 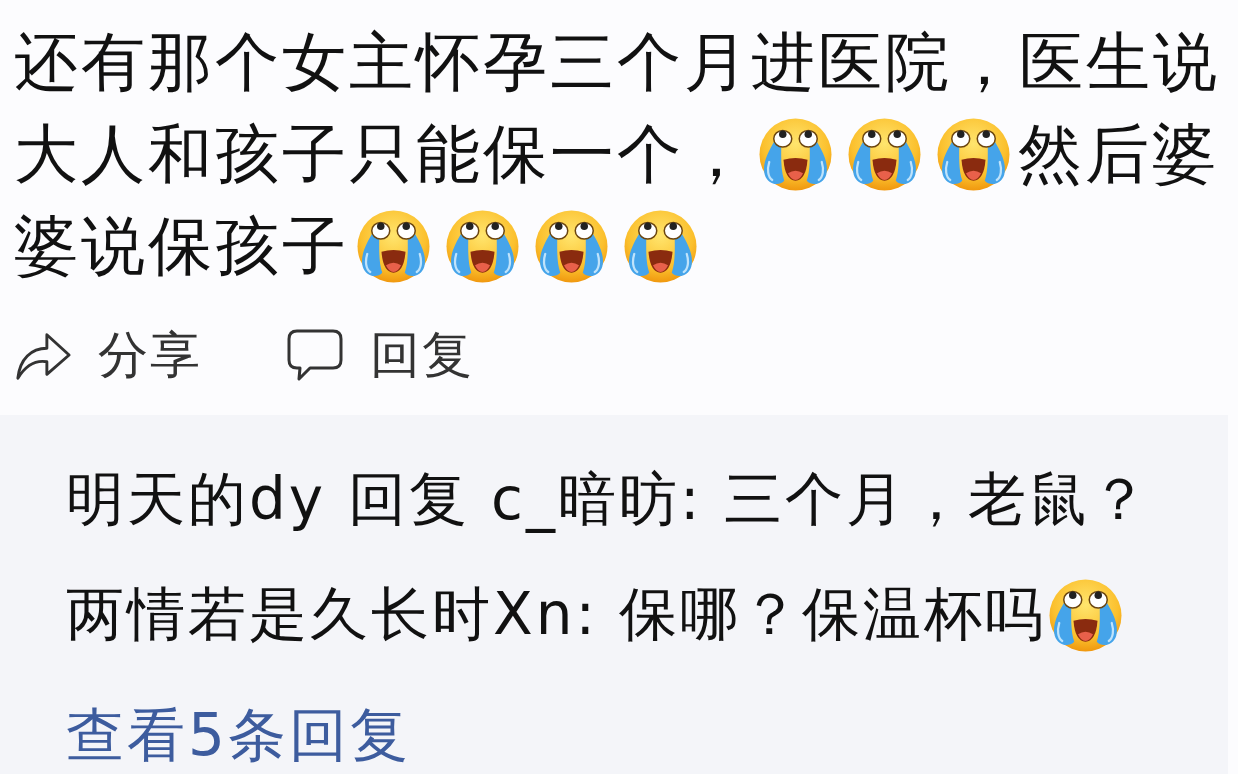 What do you see at coordinates (1118, 154) in the screenshot?
I see `comment-text: 然后婆` at bounding box center [1118, 154].